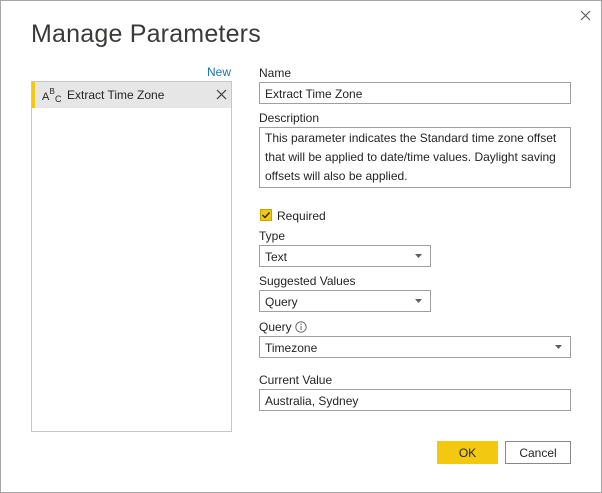 This screenshot has height=493, width=602. I want to click on suggested-values-select-value: Query, so click(281, 302).